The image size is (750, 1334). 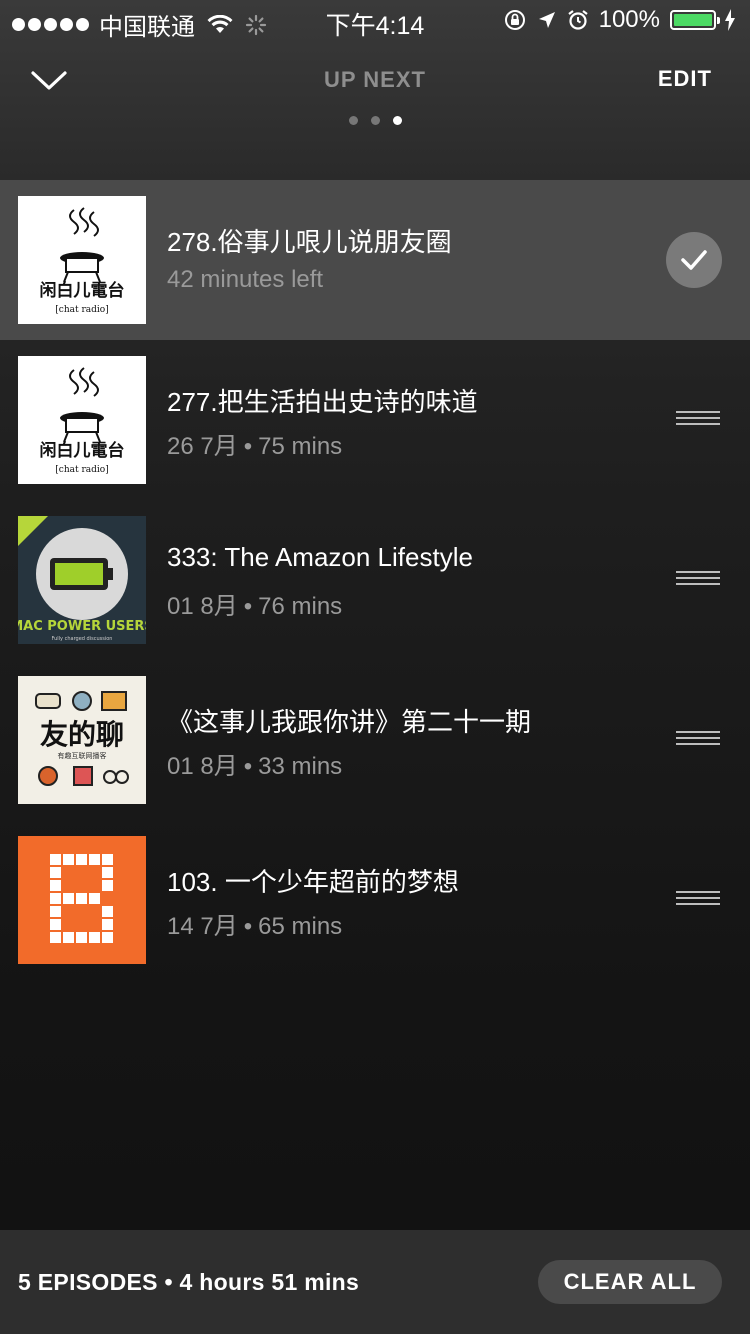 I want to click on queue-summary: 5 EPISODES • 4 hours 51 mins, so click(x=189, y=1282).